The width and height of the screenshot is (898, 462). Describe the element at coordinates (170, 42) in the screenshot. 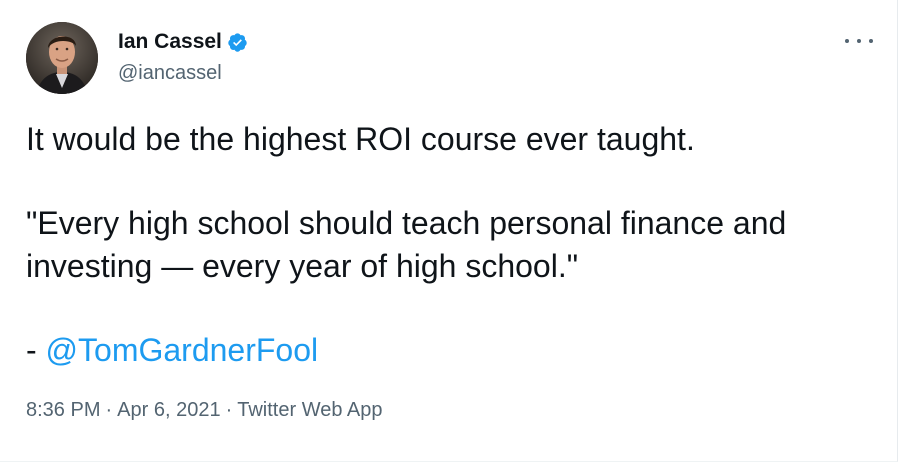

I see `display-name: Ian Cassel` at that location.